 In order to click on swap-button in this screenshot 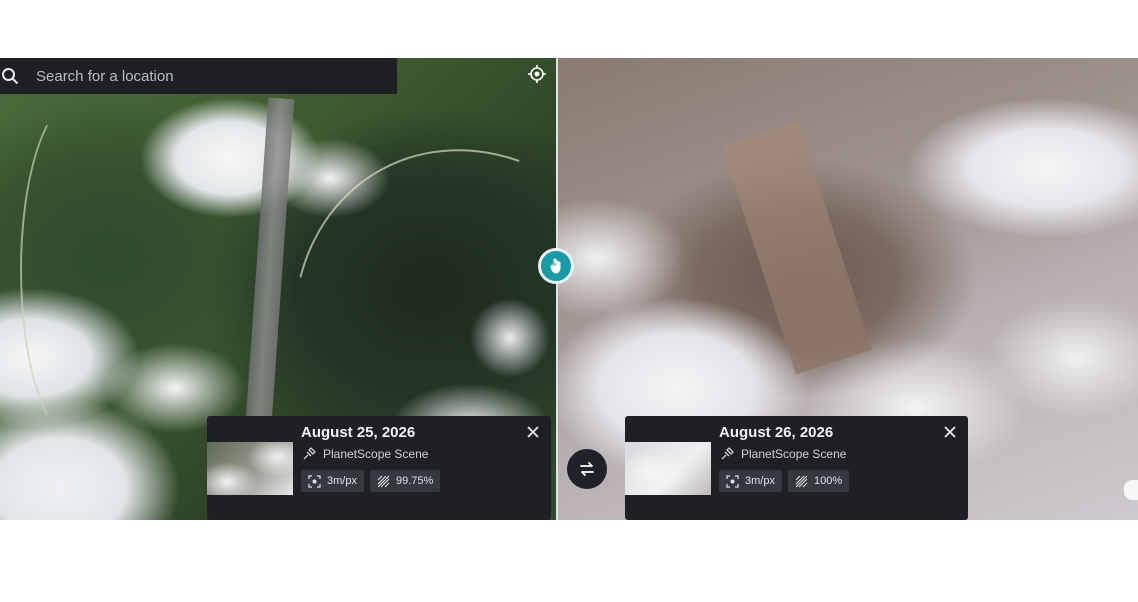, I will do `click(587, 469)`.